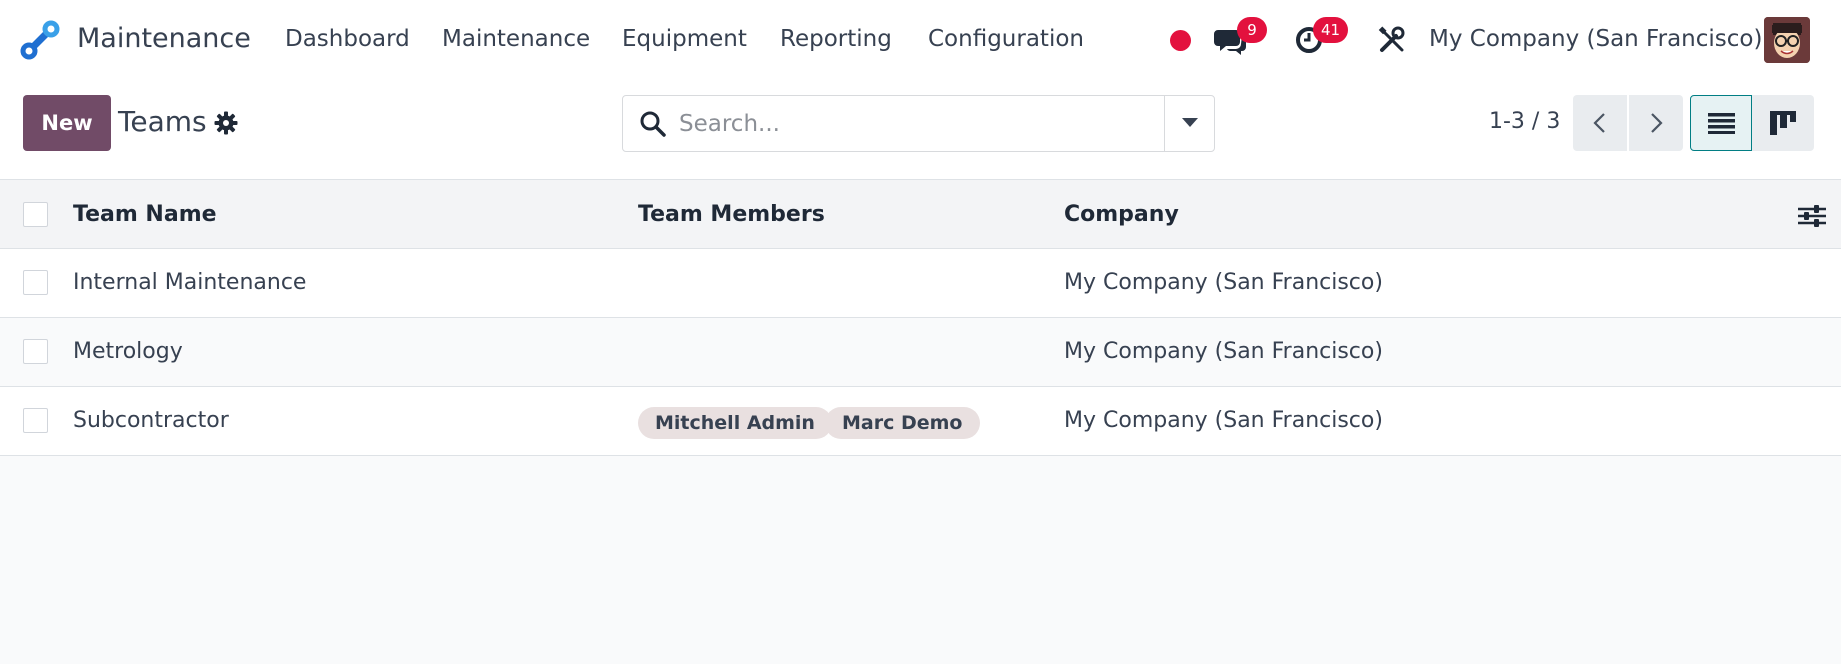  What do you see at coordinates (128, 351) in the screenshot?
I see `team-name-cell: Metrology` at bounding box center [128, 351].